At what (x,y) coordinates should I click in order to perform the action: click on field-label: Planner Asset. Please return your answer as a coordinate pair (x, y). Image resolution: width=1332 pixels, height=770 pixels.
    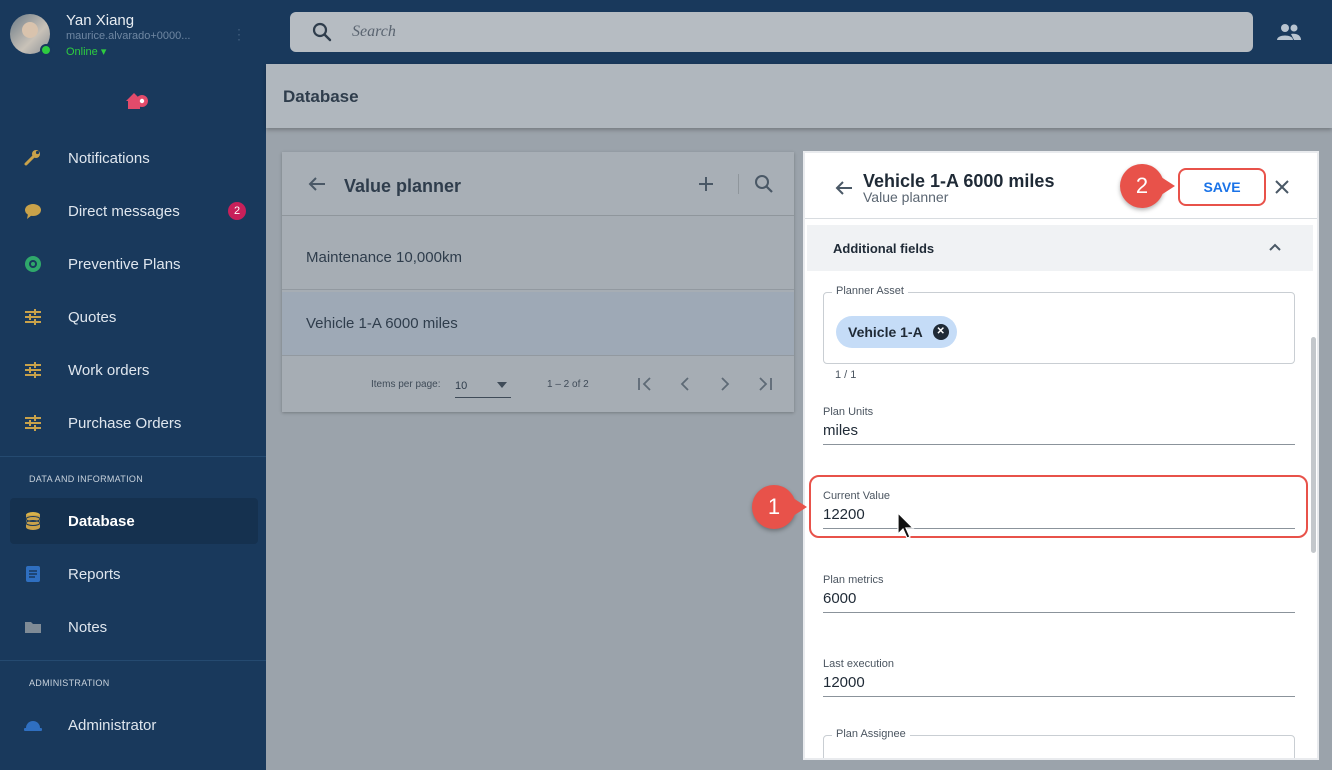
    Looking at the image, I should click on (870, 291).